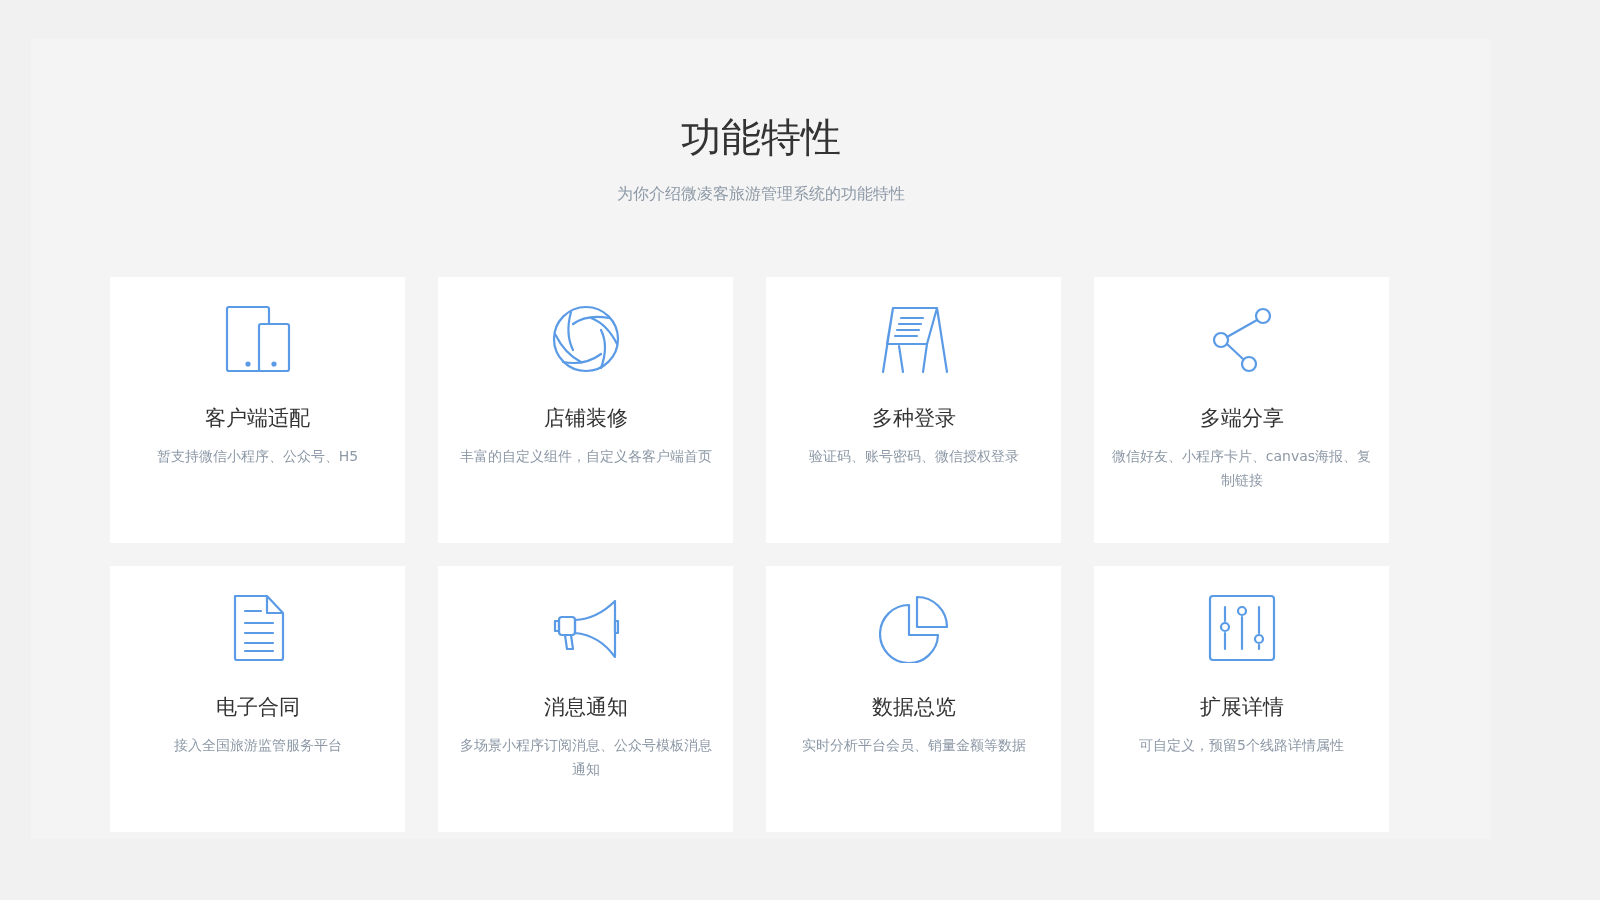  What do you see at coordinates (585, 456) in the screenshot?
I see `feature-description: 丰富的自定义组件，自定义各客户端首页` at bounding box center [585, 456].